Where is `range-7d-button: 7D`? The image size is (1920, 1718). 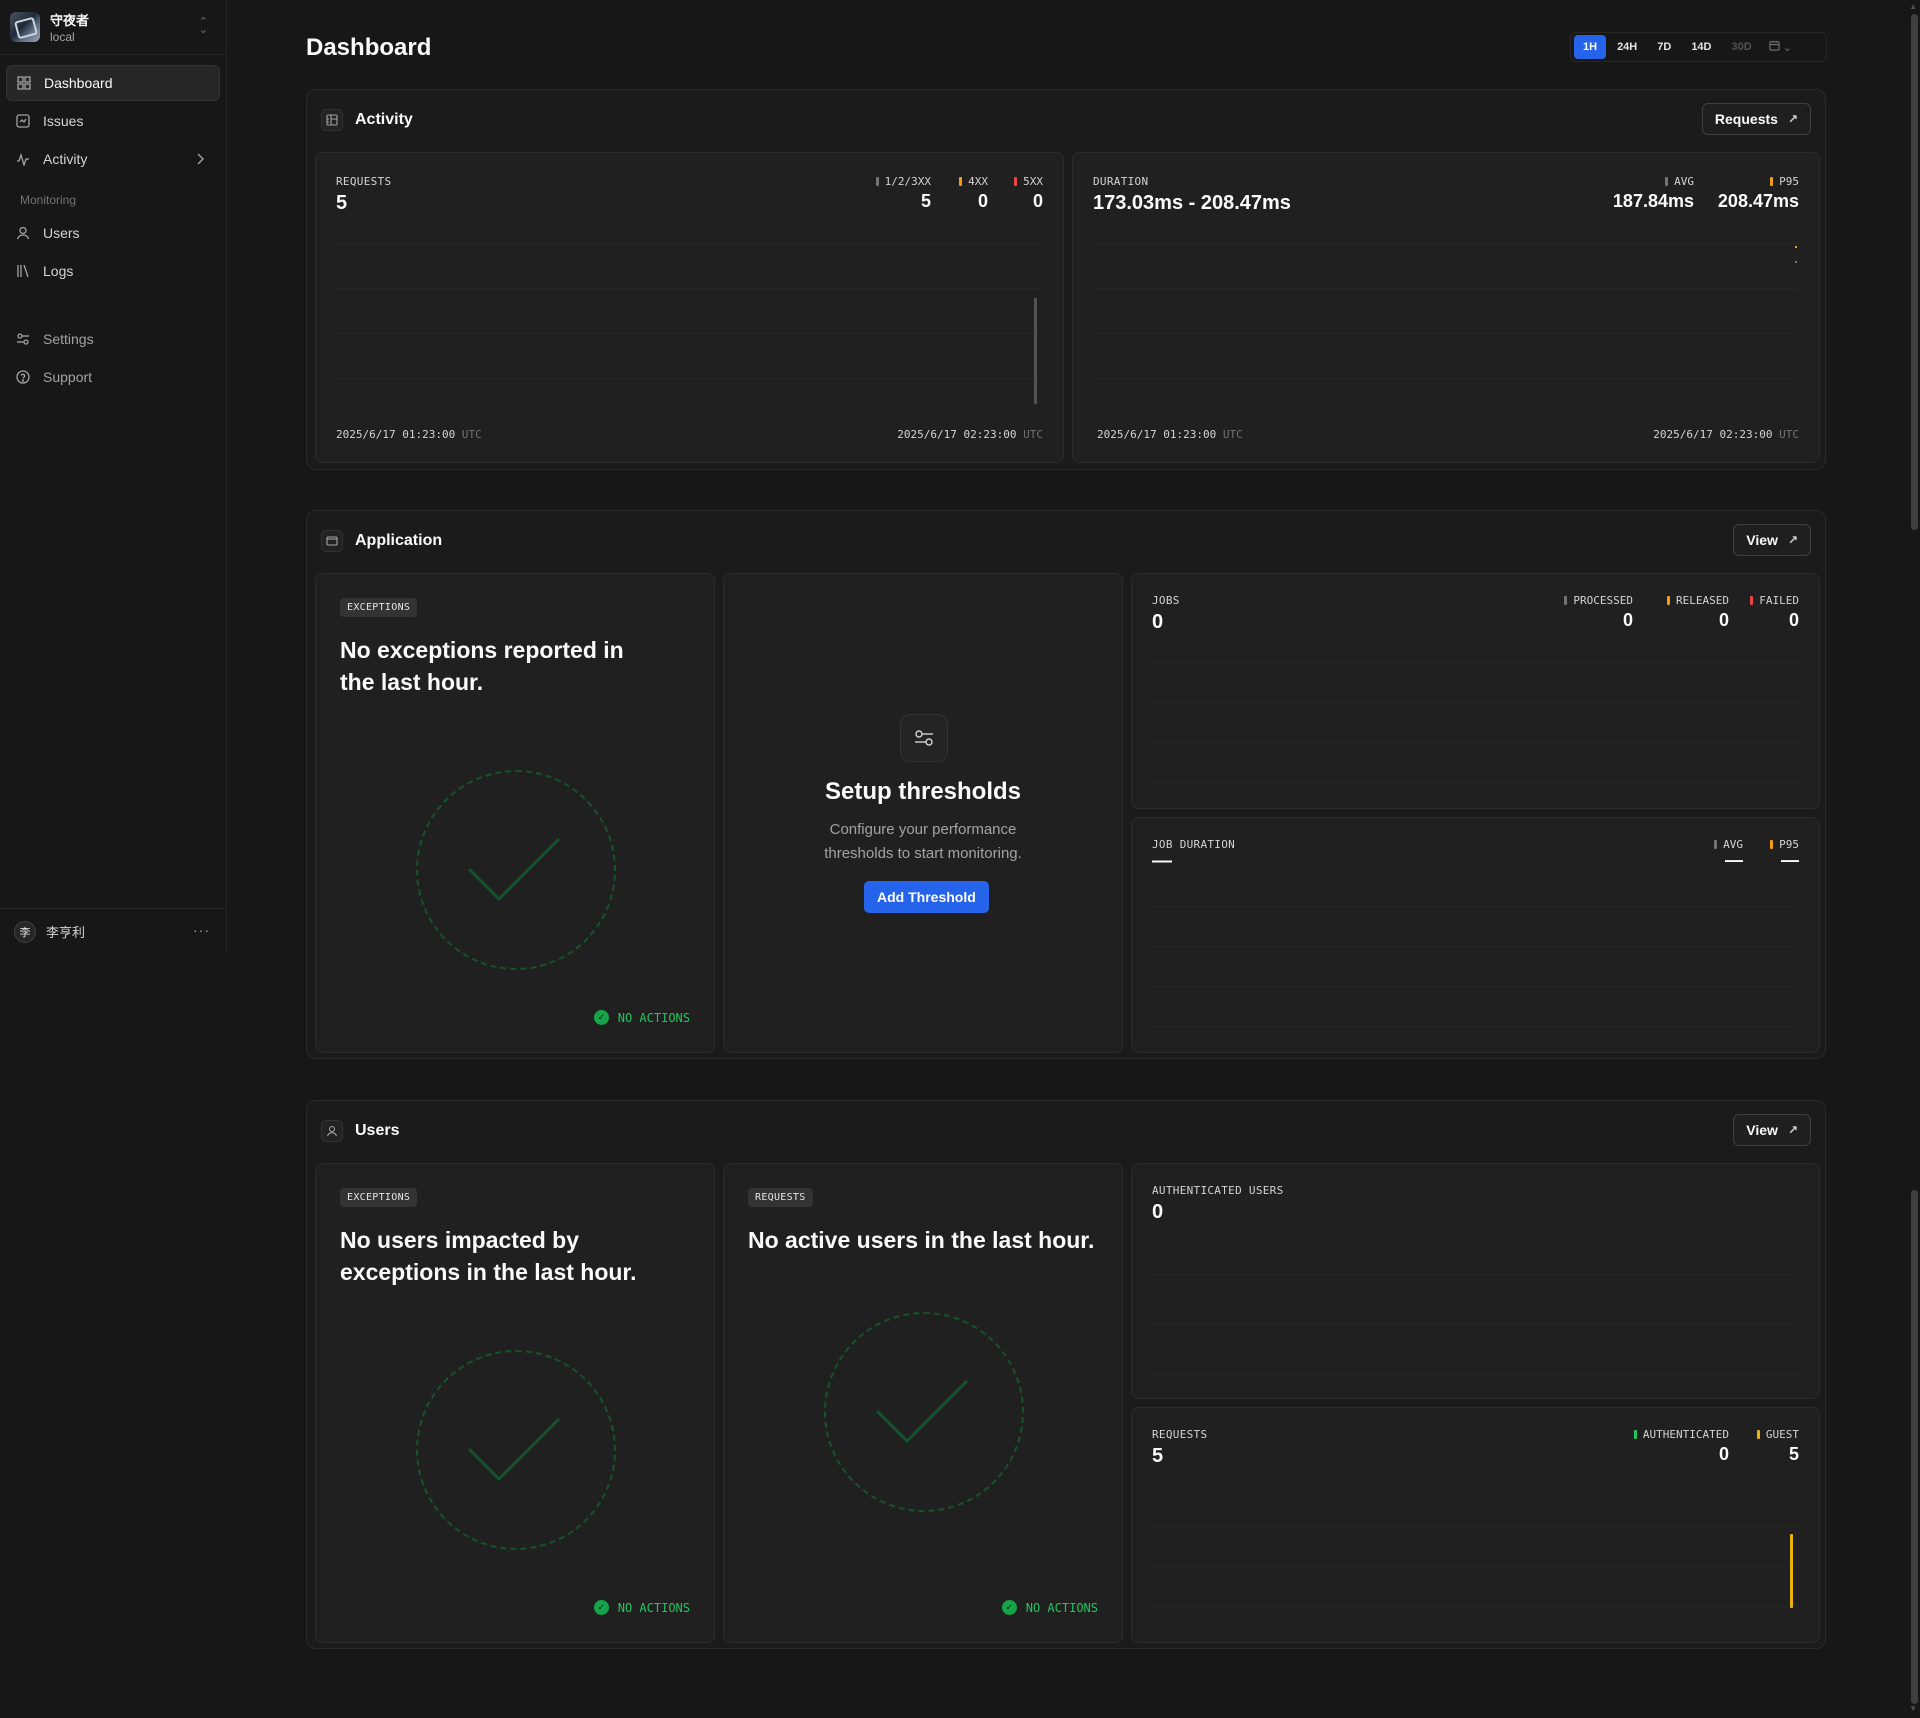 range-7d-button: 7D is located at coordinates (1664, 47).